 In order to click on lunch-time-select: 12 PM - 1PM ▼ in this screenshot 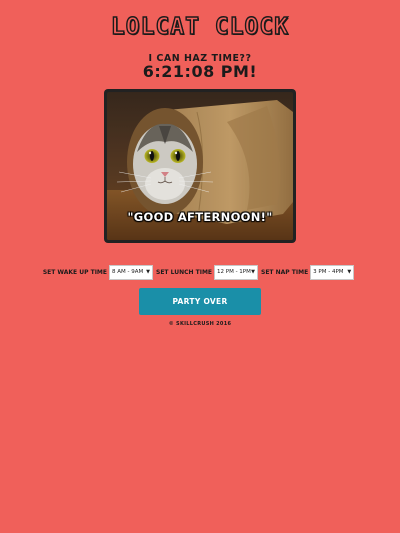, I will do `click(236, 272)`.